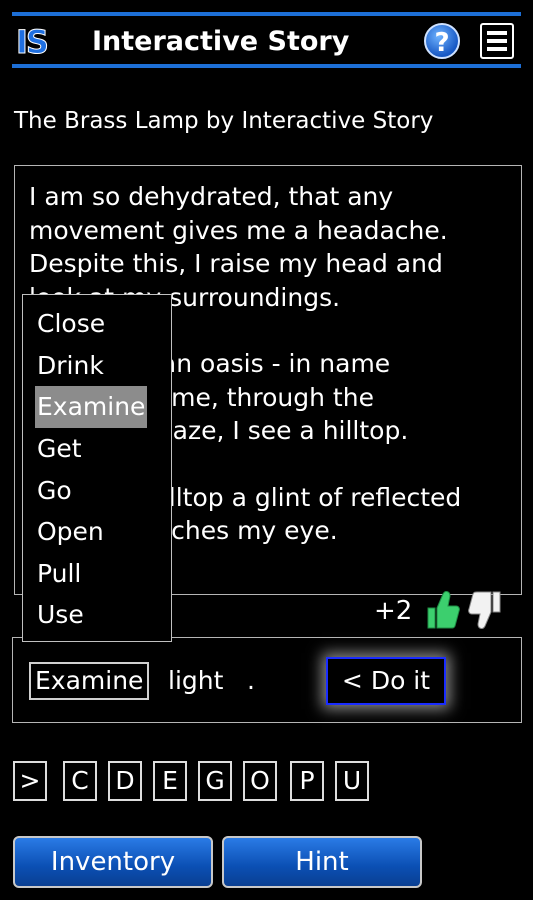  I want to click on verb-menu-item: Pull, so click(59, 574).